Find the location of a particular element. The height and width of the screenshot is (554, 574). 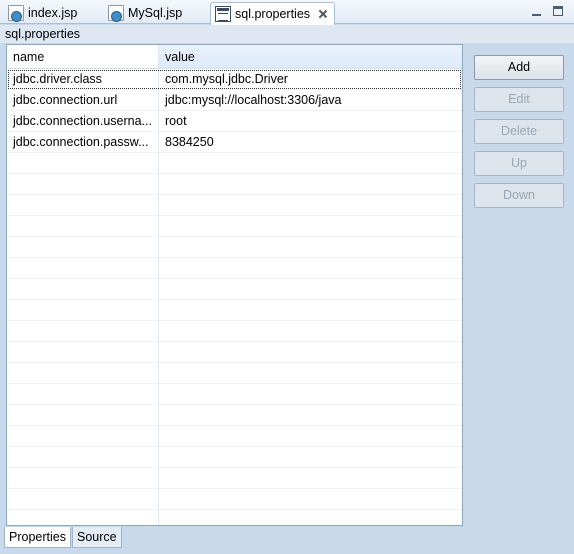

tab-properties: Properties is located at coordinates (37, 537).